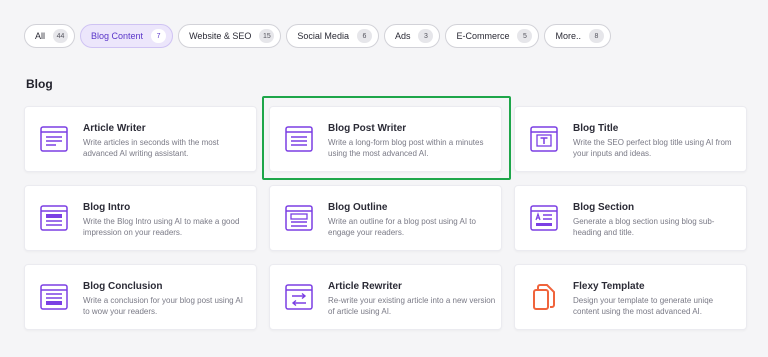  What do you see at coordinates (402, 36) in the screenshot?
I see `filter-label: Ads` at bounding box center [402, 36].